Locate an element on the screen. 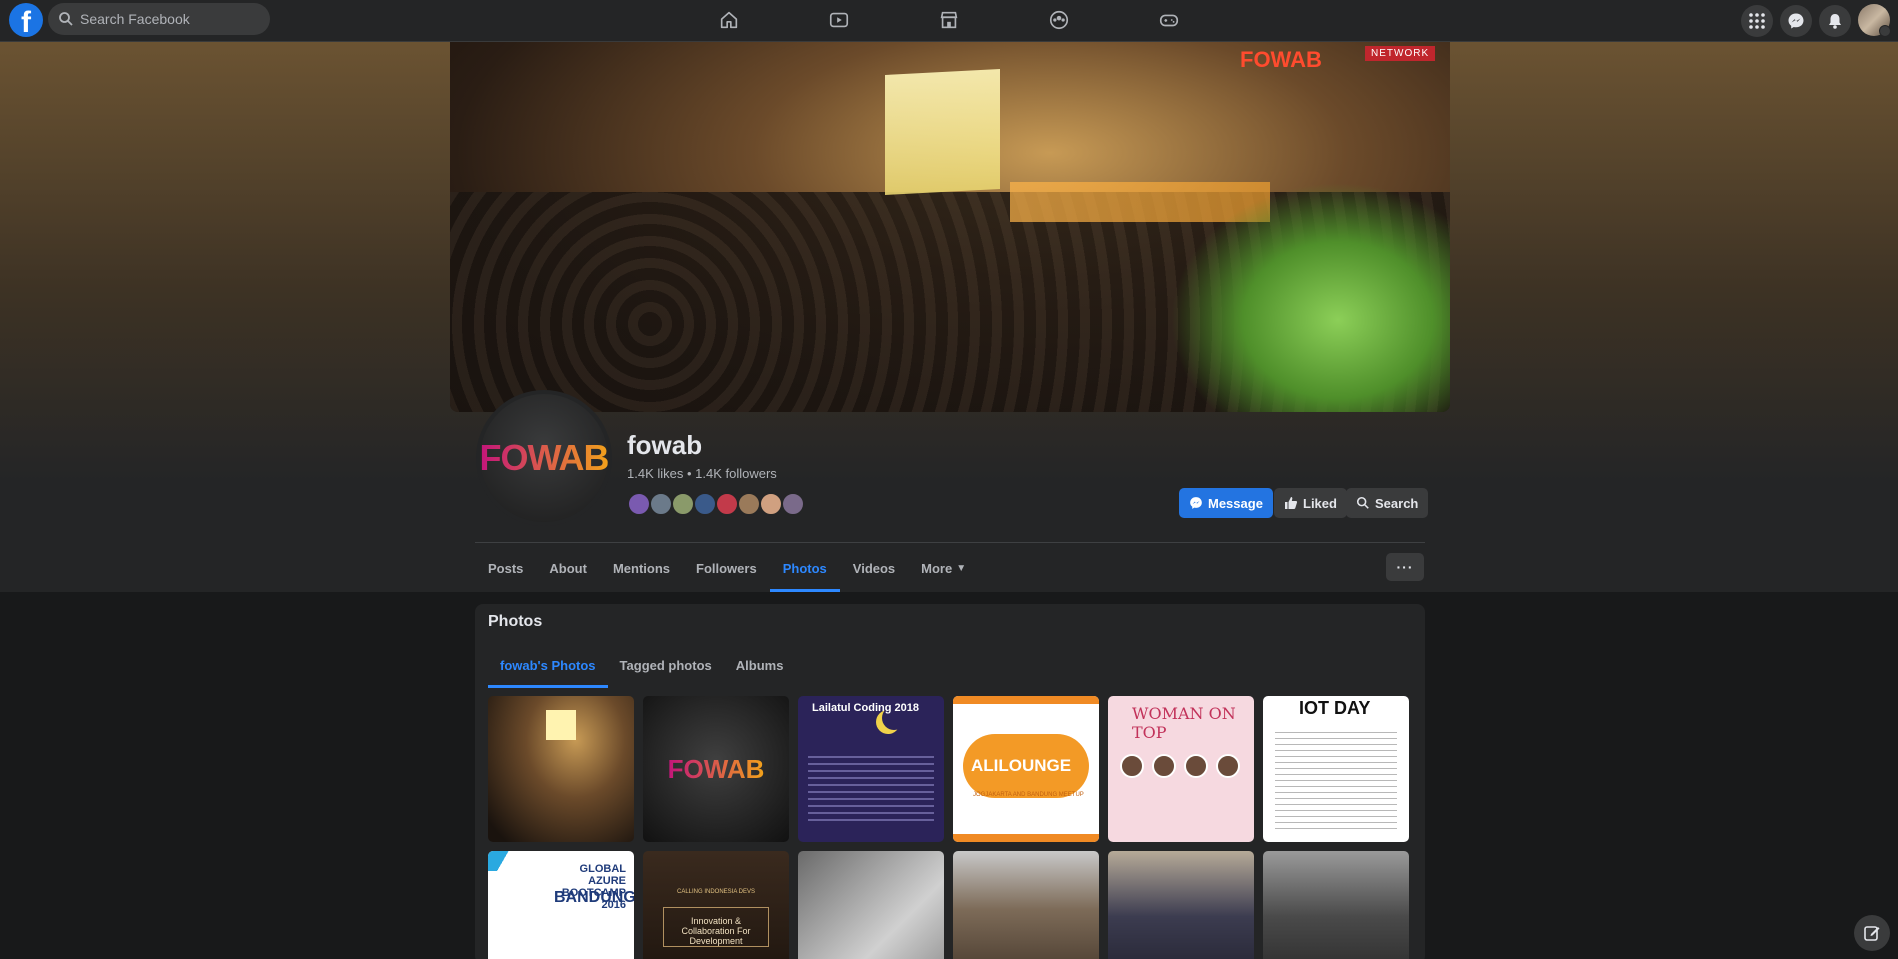  subtab-label: Albums is located at coordinates (759, 665).